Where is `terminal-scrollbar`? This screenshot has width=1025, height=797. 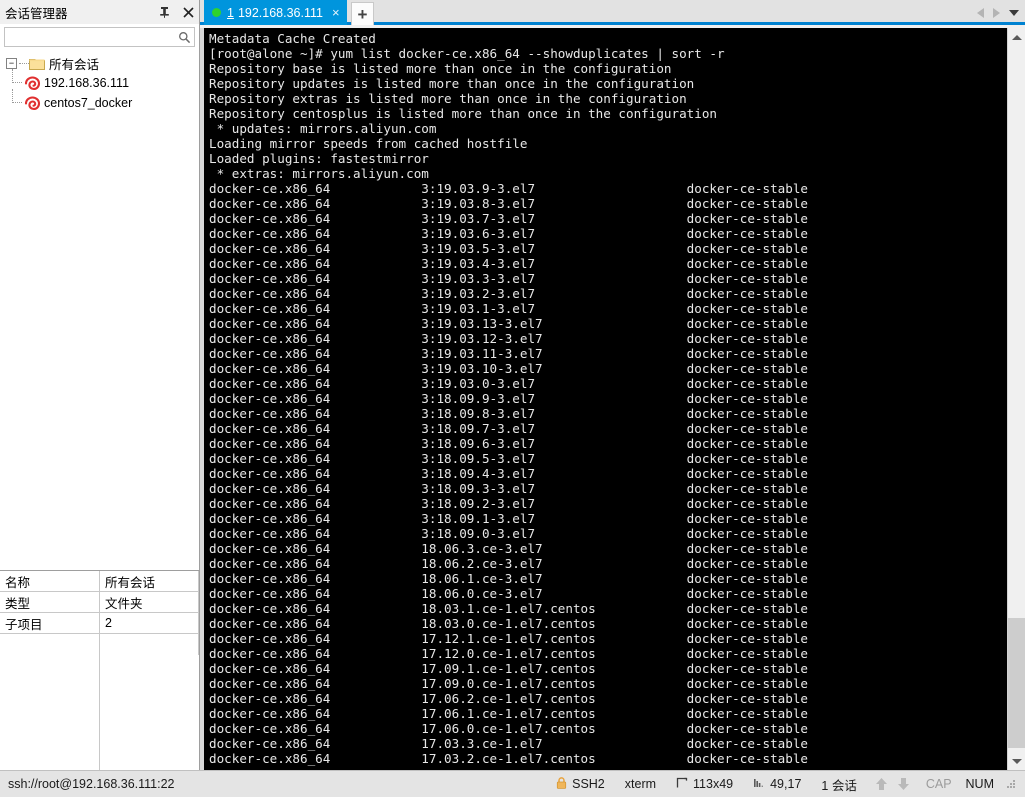
terminal-scrollbar is located at coordinates (1016, 399).